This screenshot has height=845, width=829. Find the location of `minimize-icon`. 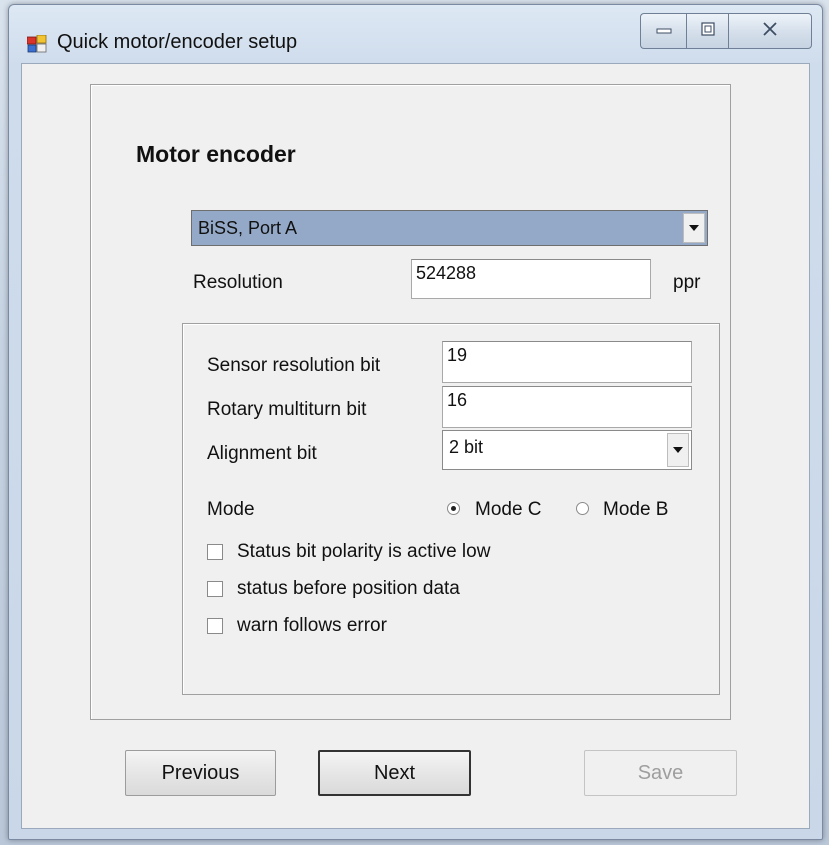

minimize-icon is located at coordinates (664, 31).